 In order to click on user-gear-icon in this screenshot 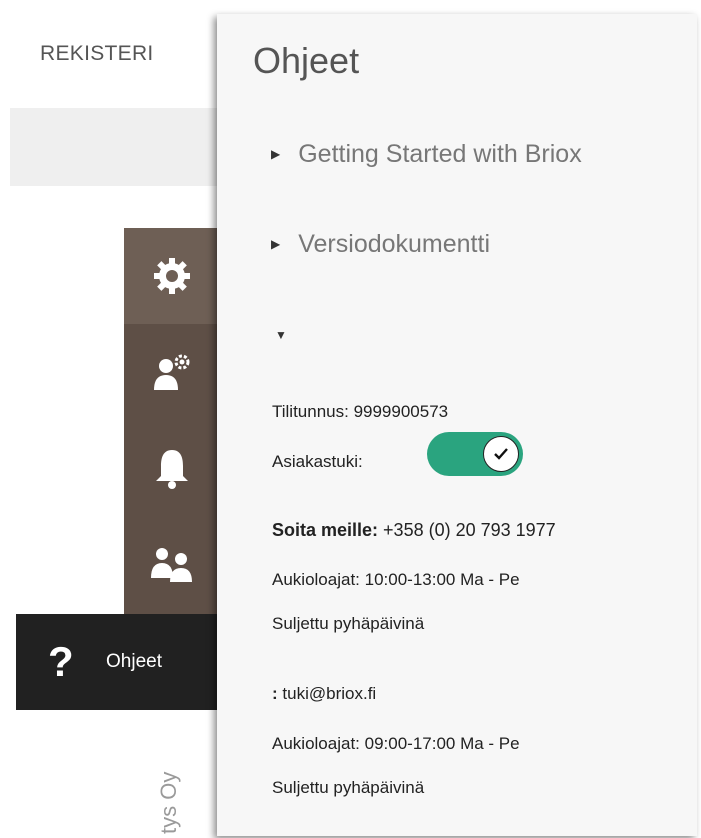, I will do `click(172, 372)`.